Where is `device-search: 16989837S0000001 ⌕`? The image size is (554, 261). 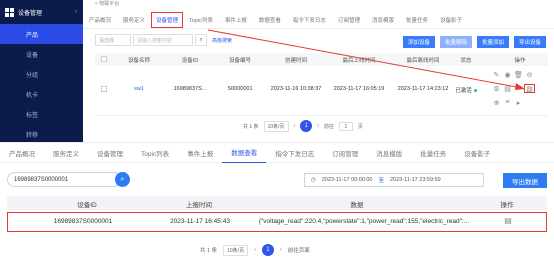 device-search: 16989837S0000001 ⌕ is located at coordinates (68, 179).